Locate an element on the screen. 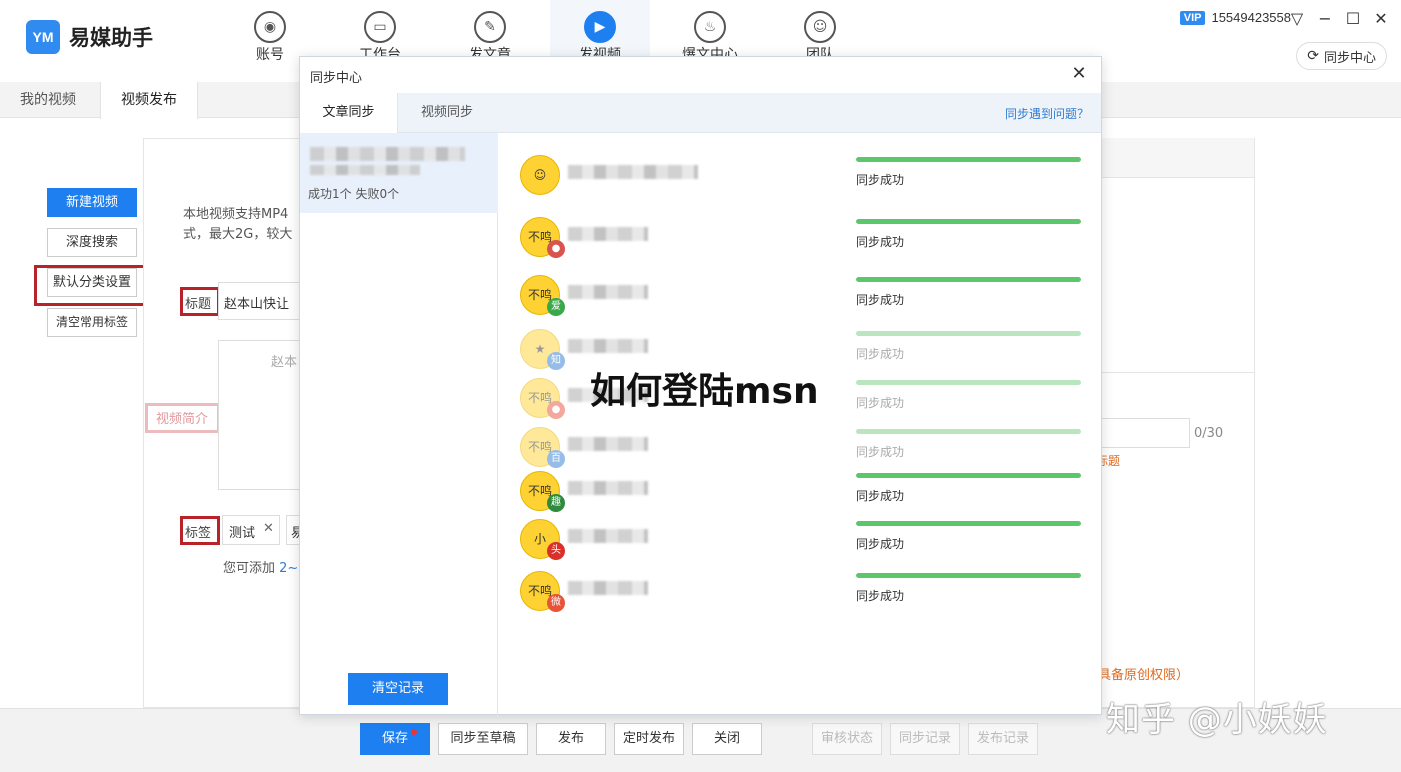 Image resolution: width=1401 pixels, height=772 pixels. deep-search-button: 深度搜索 is located at coordinates (92, 242).